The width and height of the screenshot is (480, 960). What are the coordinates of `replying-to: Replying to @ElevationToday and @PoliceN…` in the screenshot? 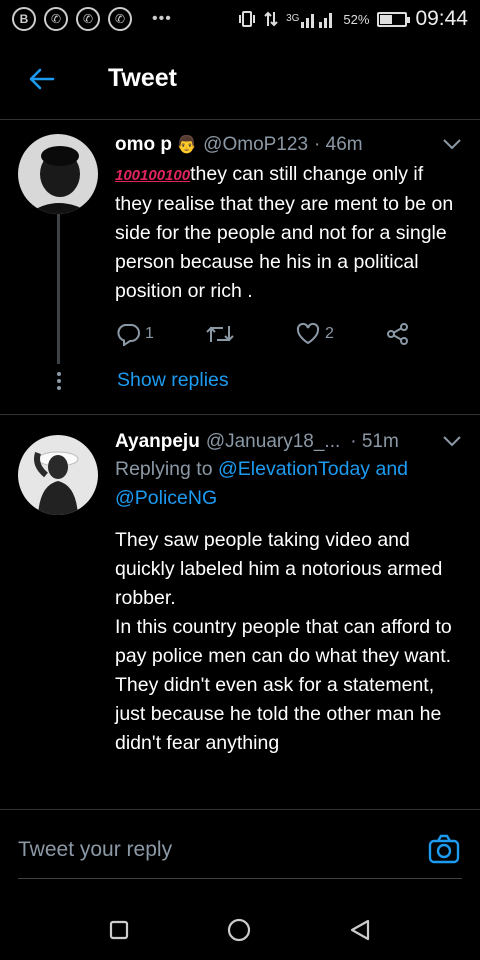 It's located at (288, 484).